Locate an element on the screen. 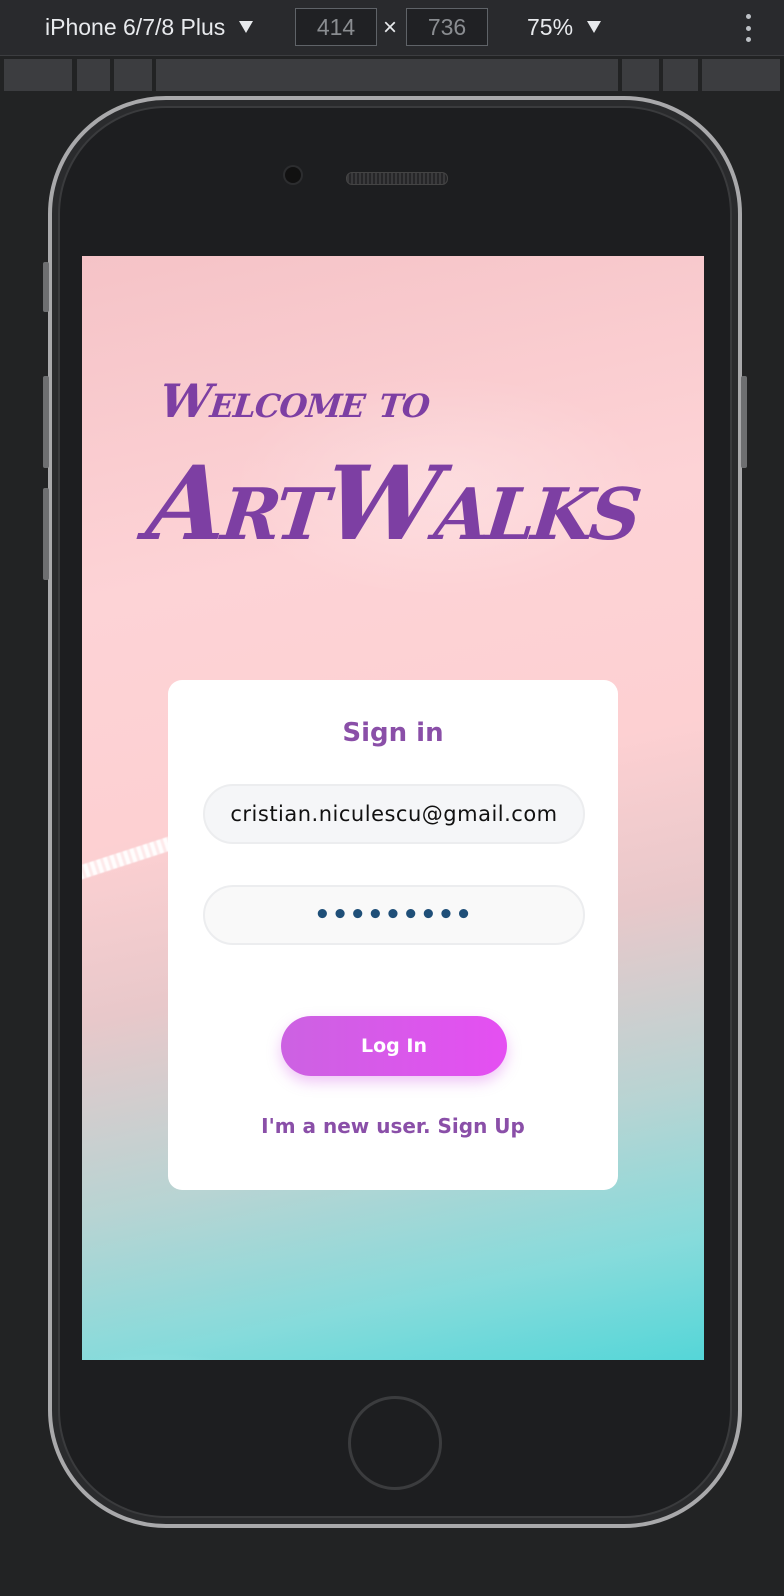 This screenshot has width=784, height=1596. kebab-menu-icon is located at coordinates (748, 28).